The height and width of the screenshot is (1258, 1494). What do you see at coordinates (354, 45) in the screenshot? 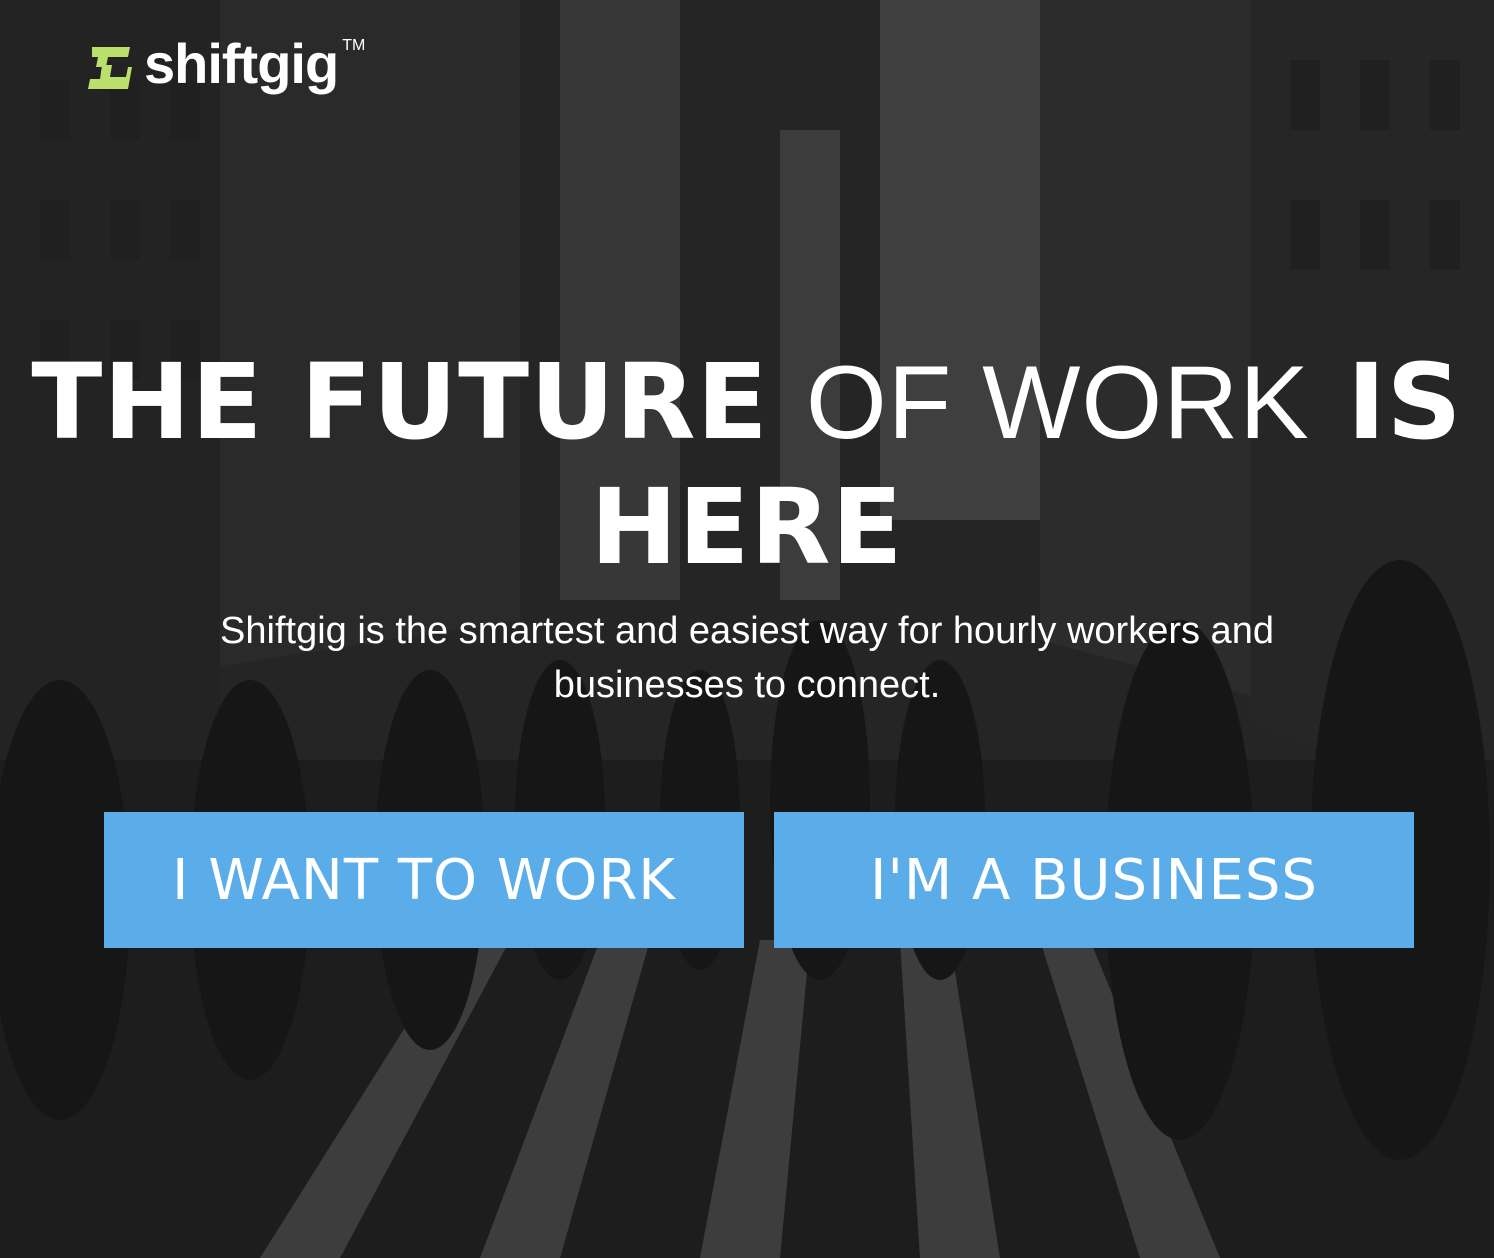
I see `trademark-symbol: TM` at bounding box center [354, 45].